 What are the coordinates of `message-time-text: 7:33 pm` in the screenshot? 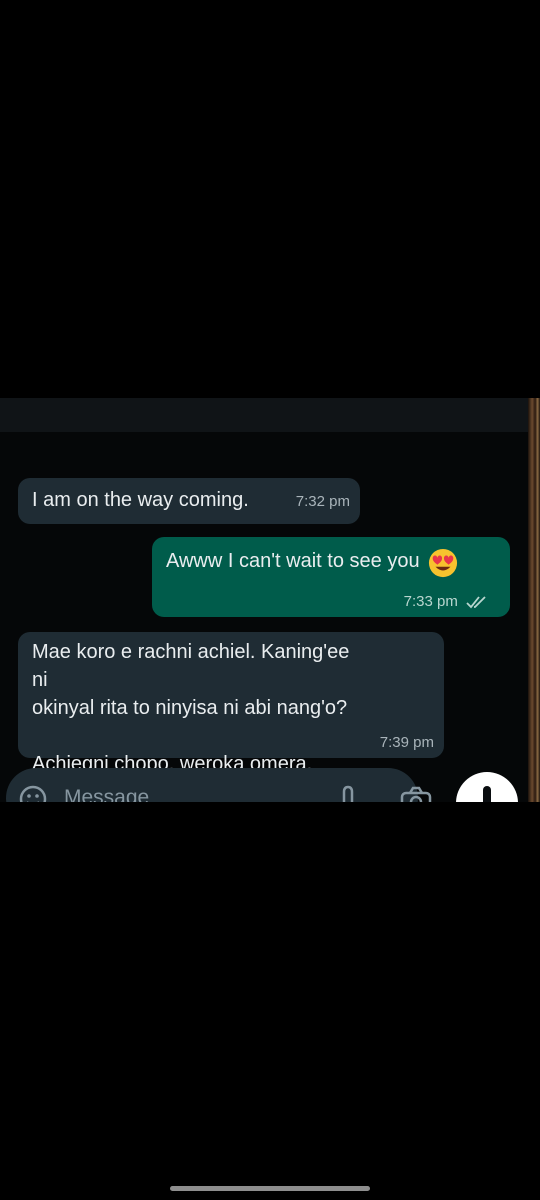 It's located at (430, 601).